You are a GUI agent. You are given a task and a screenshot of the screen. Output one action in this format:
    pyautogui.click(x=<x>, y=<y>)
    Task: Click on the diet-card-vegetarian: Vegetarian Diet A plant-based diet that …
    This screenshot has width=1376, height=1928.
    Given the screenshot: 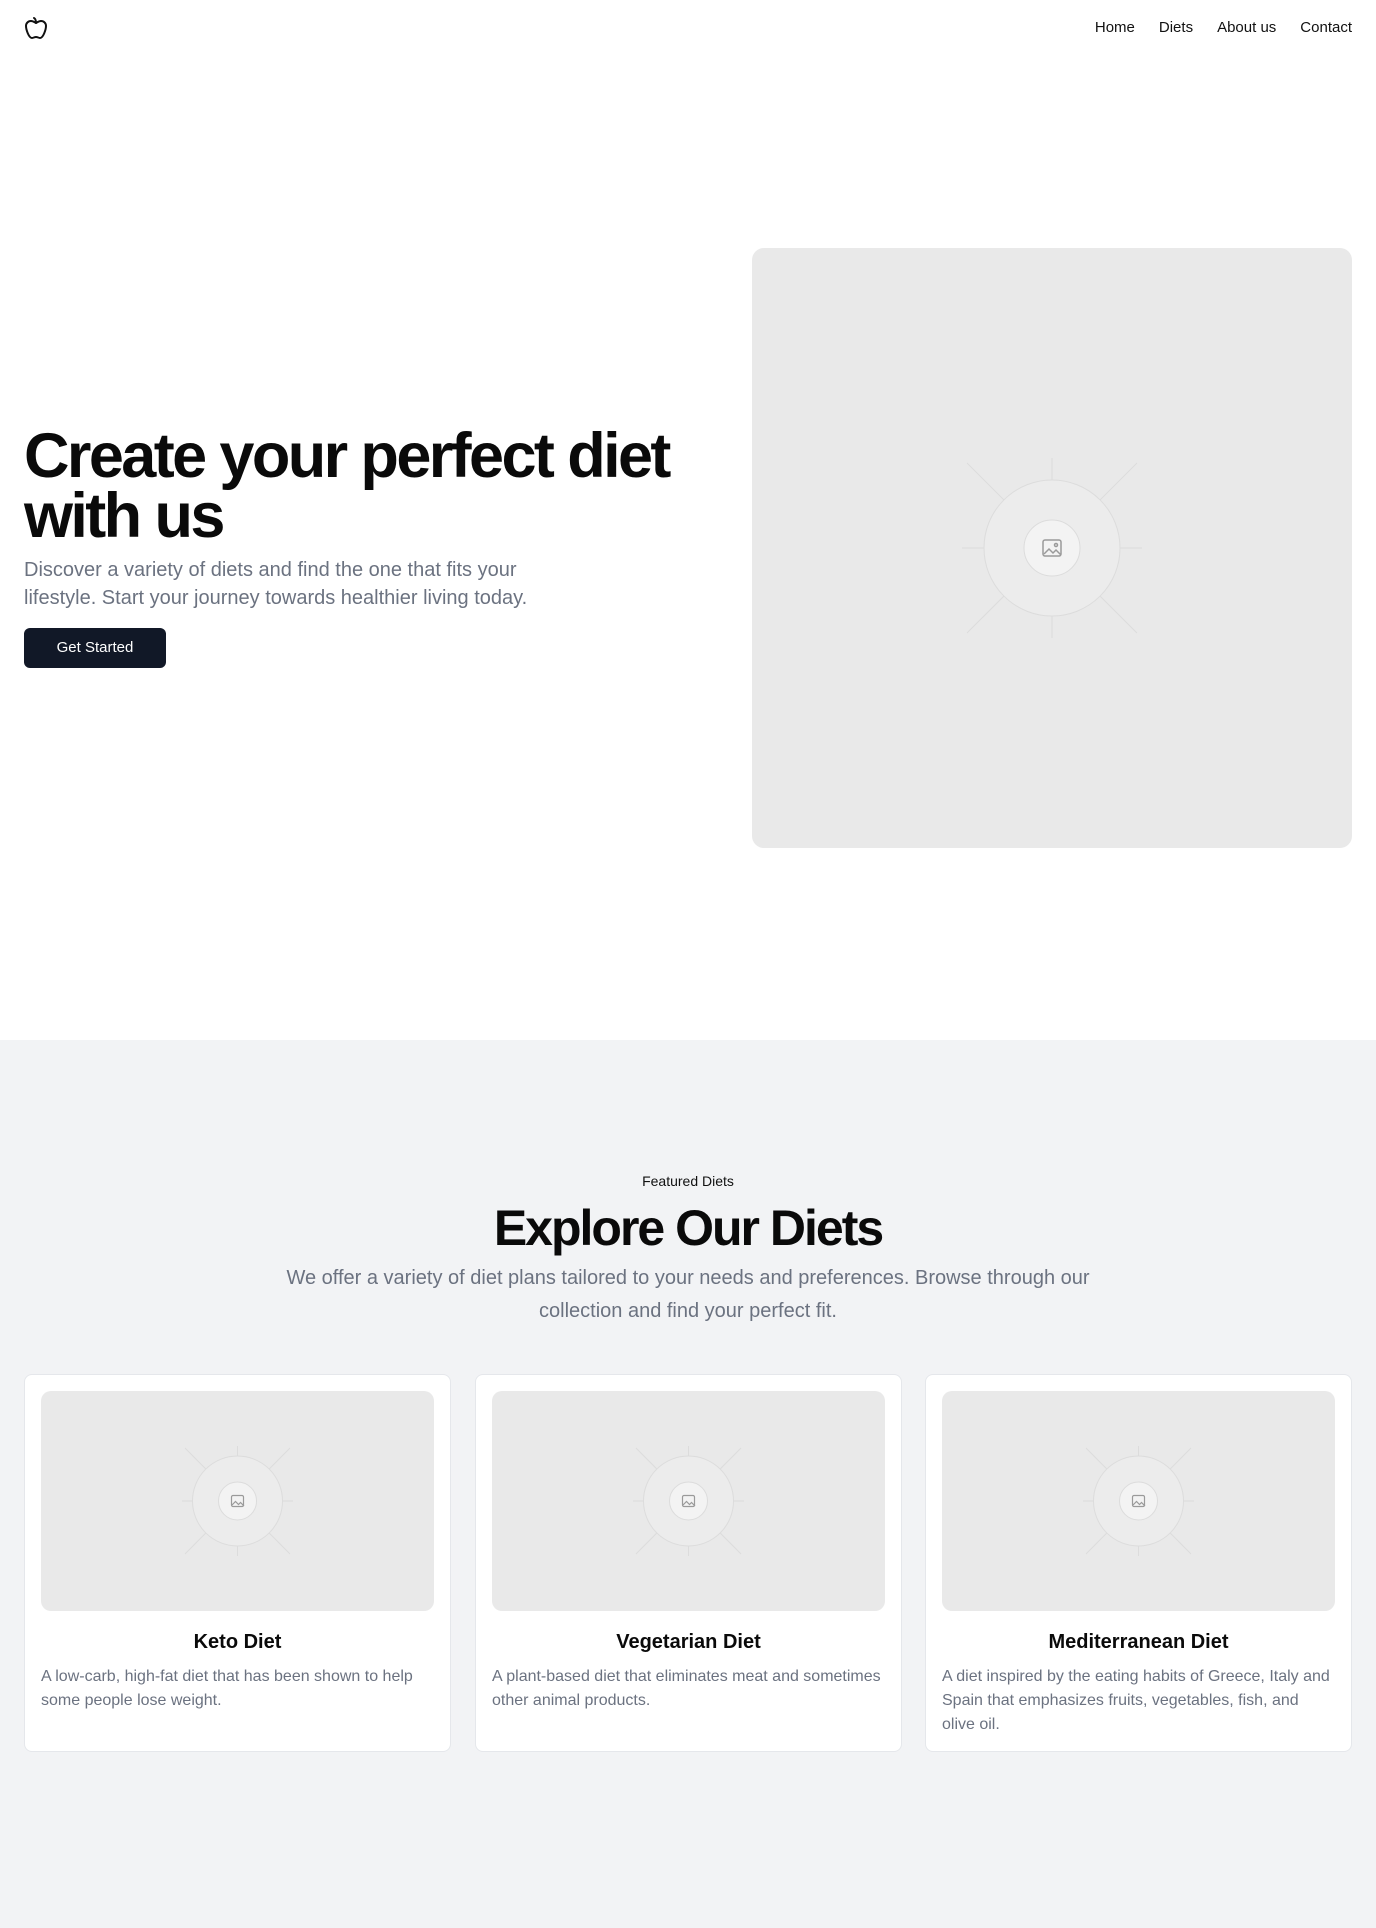 What is the action you would take?
    pyautogui.click(x=688, y=1563)
    